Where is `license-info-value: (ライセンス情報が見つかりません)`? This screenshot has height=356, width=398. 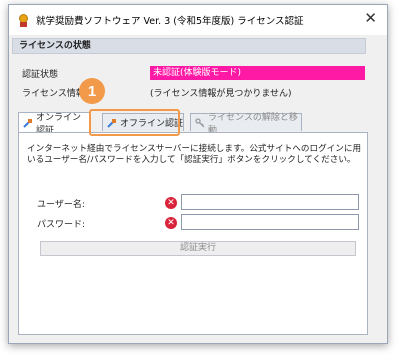
license-info-value: (ライセンス情報が見つかりません) is located at coordinates (221, 94).